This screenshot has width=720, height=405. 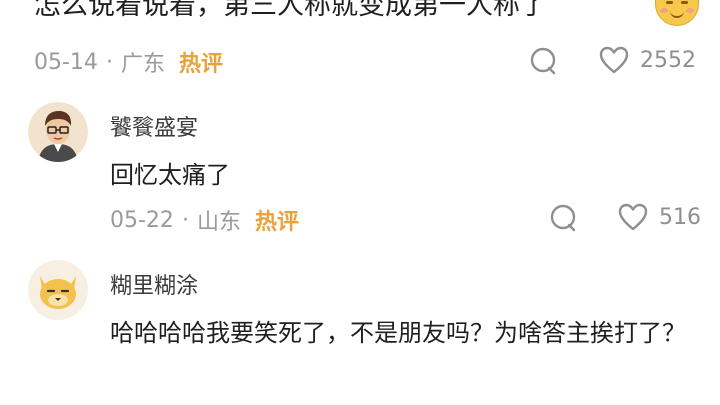 What do you see at coordinates (668, 60) in the screenshot?
I see `like-count: 2552` at bounding box center [668, 60].